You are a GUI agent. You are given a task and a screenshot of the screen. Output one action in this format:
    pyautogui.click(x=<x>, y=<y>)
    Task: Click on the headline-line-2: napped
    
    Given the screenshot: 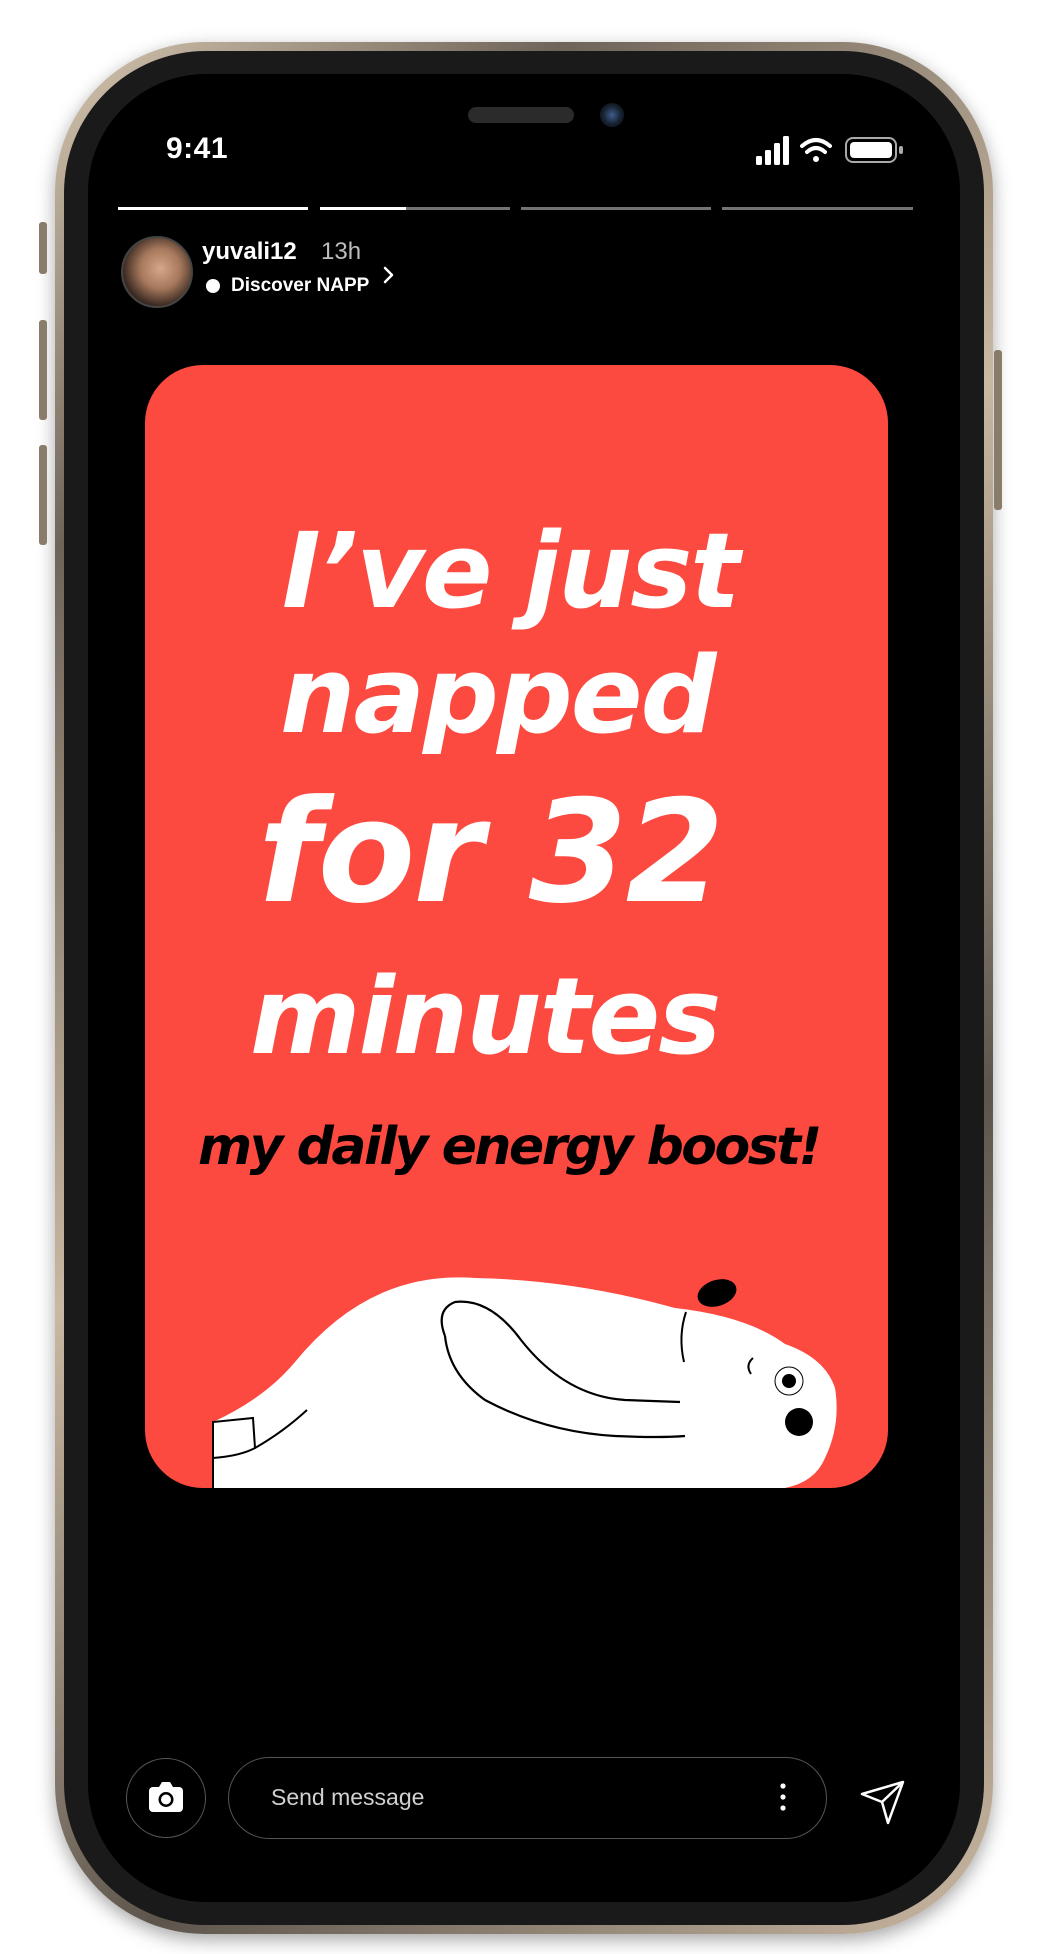 What is the action you would take?
    pyautogui.click(x=498, y=695)
    